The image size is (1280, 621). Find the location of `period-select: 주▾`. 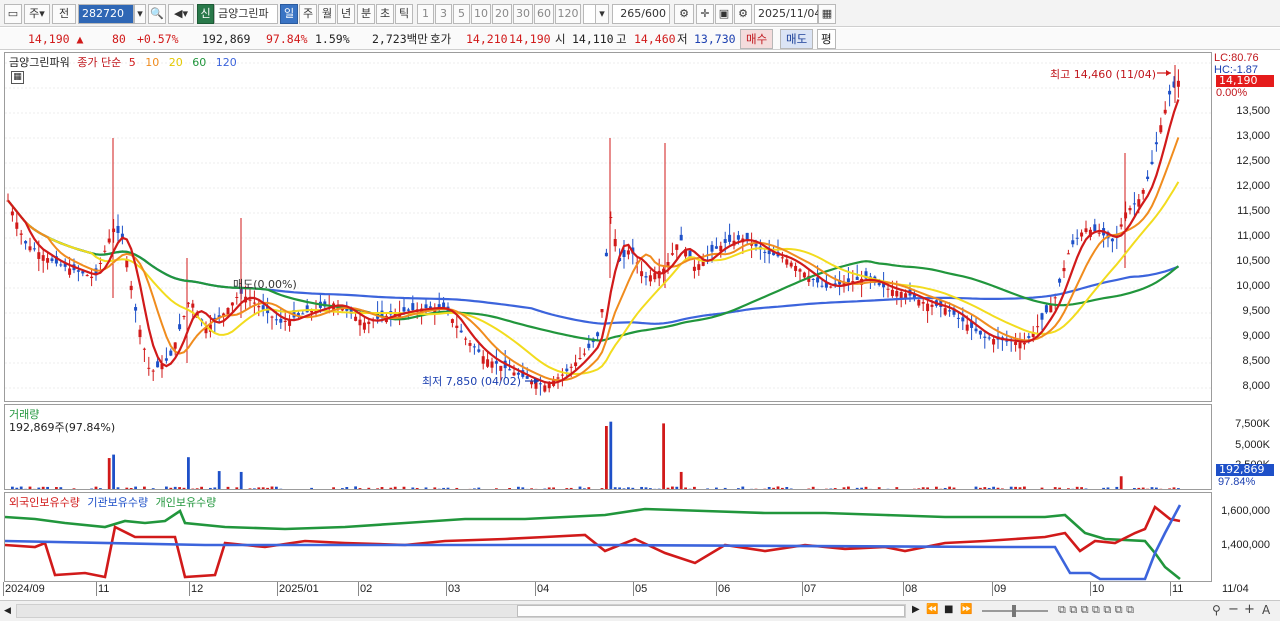

period-select: 주▾ is located at coordinates (37, 14).